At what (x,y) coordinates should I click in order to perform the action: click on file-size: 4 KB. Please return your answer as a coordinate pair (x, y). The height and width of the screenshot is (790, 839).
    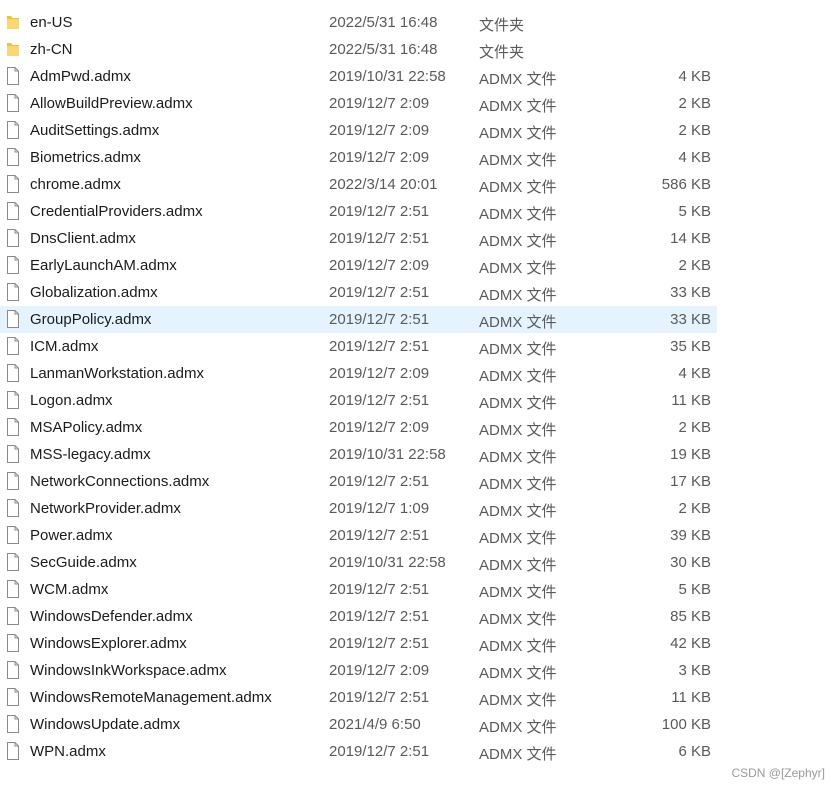
    Looking at the image, I should click on (694, 76).